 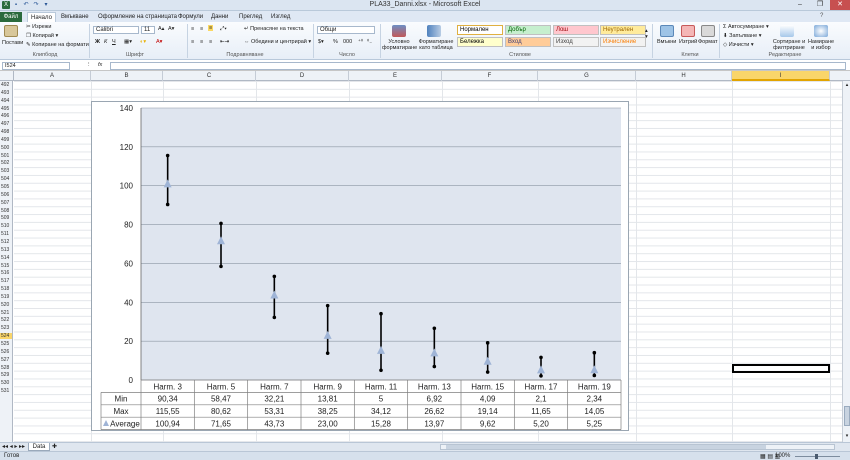 I want to click on fill-button: ⬇ Запълване ▾, so click(x=742, y=36).